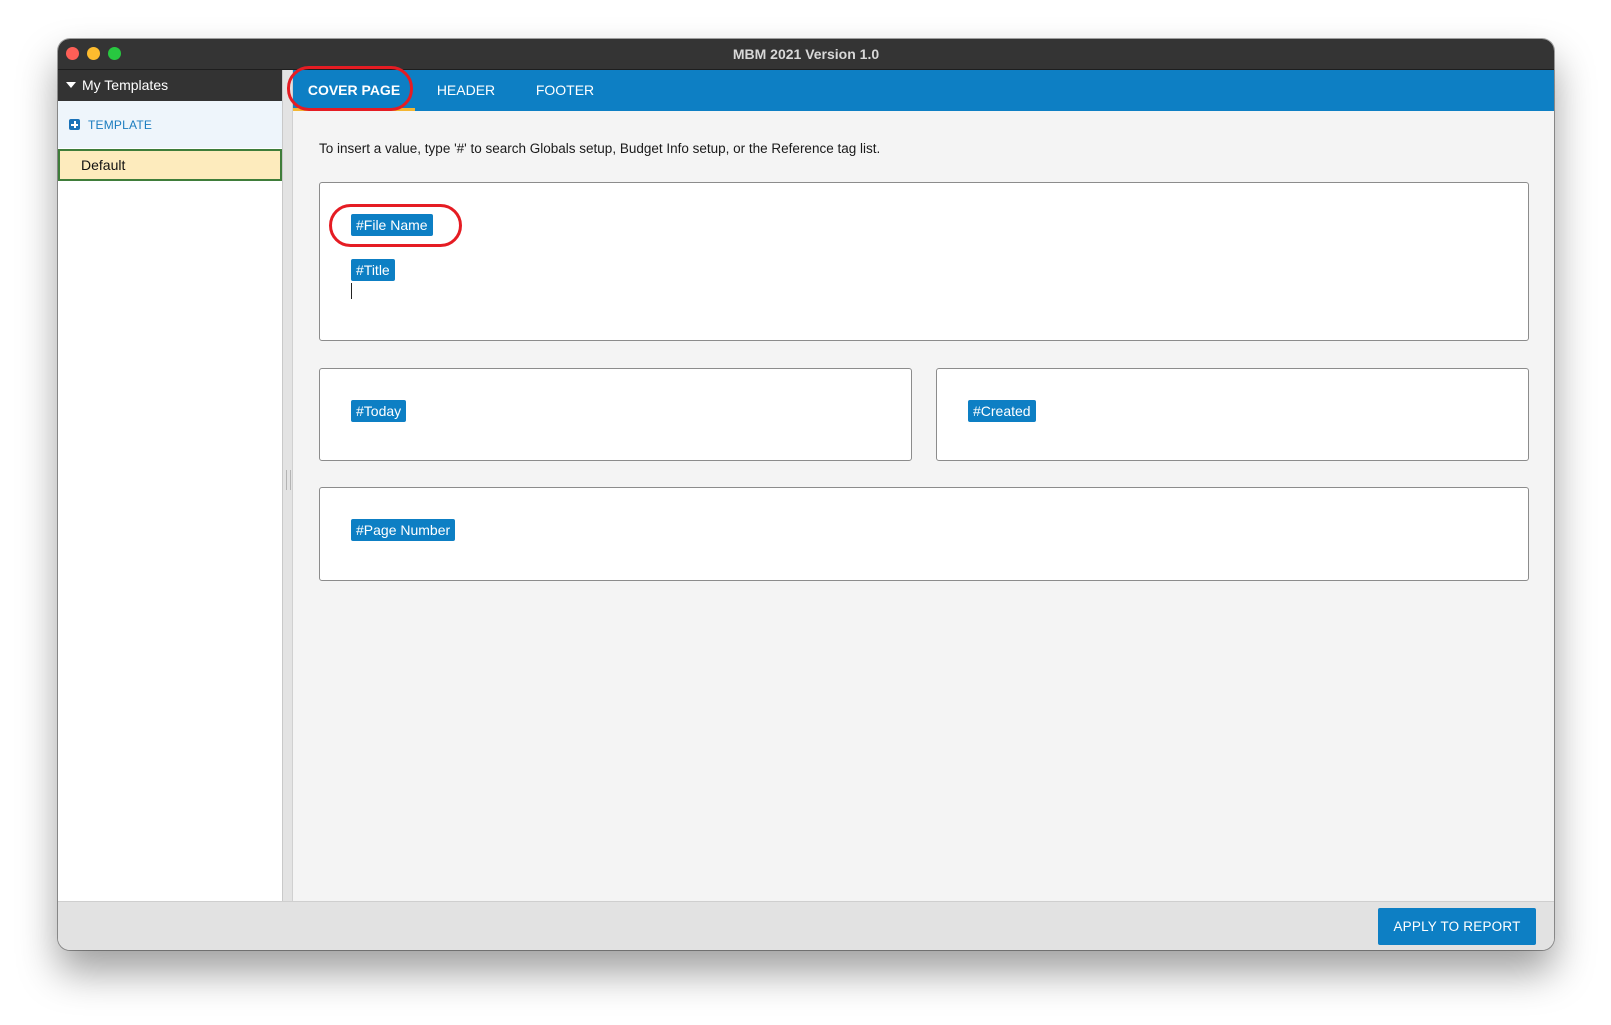  Describe the element at coordinates (615, 414) in the screenshot. I see `left-section-box: #Today` at that location.